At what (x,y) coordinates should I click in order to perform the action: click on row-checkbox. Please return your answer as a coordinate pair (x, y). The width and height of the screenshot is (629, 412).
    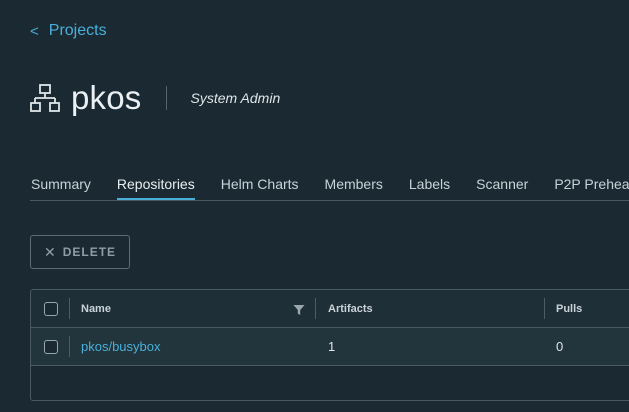
    Looking at the image, I should click on (51, 346).